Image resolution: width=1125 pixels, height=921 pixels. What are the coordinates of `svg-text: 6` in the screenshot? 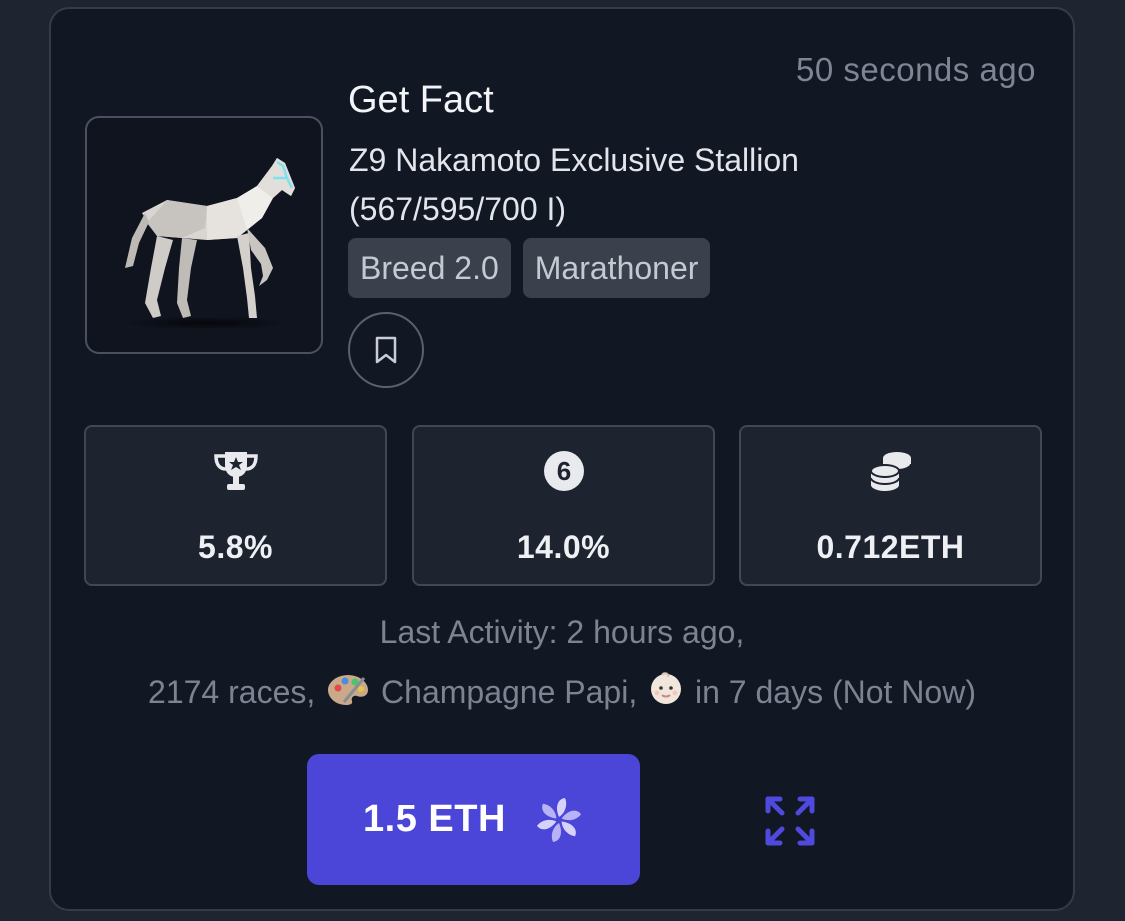 It's located at (563, 471).